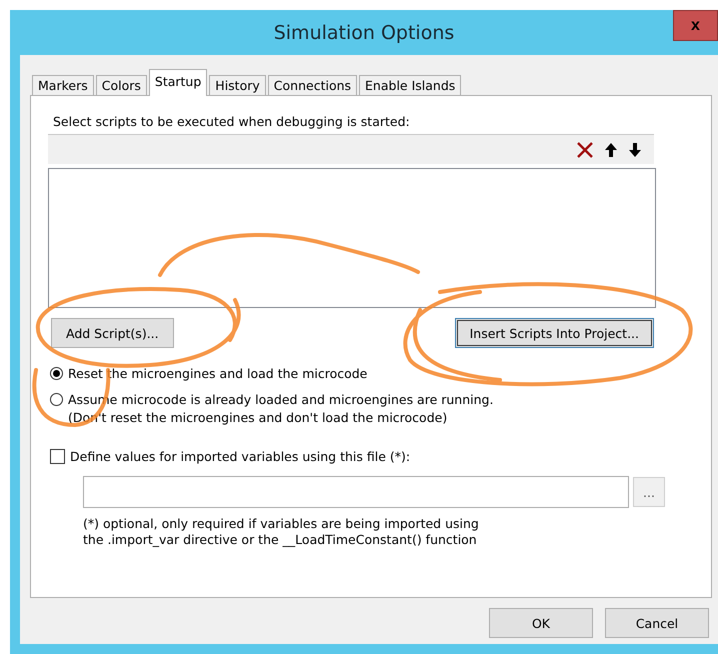 Image resolution: width=718 pixels, height=654 pixels. I want to click on tab: Markers, so click(63, 85).